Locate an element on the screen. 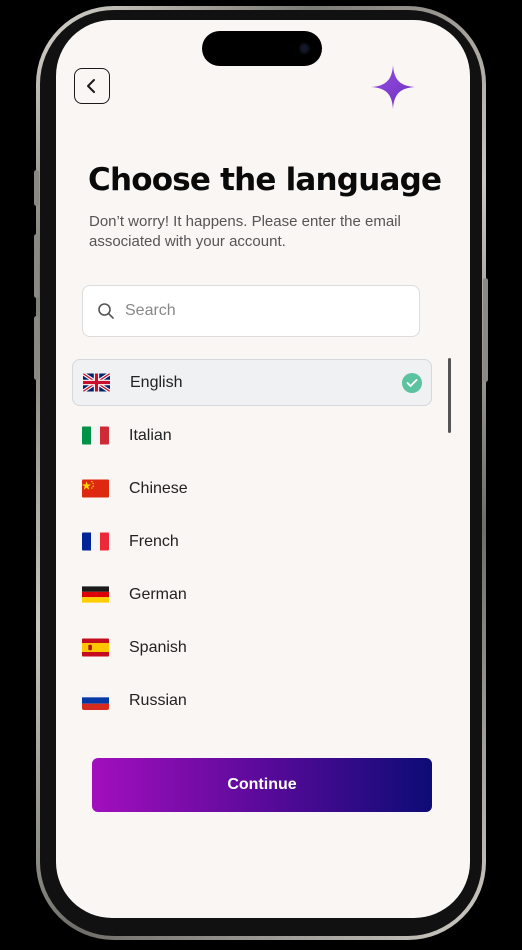 Image resolution: width=522 pixels, height=950 pixels. back-button is located at coordinates (92, 86).